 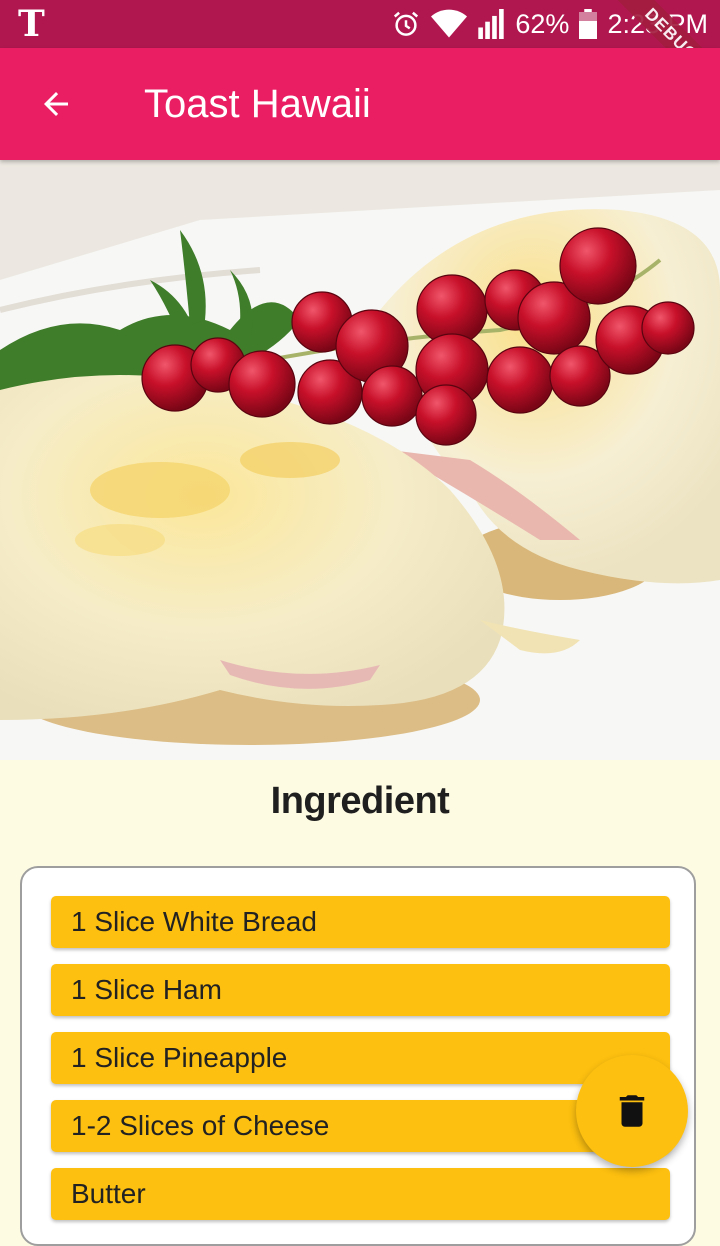 What do you see at coordinates (588, 24) in the screenshot?
I see `battery-icon` at bounding box center [588, 24].